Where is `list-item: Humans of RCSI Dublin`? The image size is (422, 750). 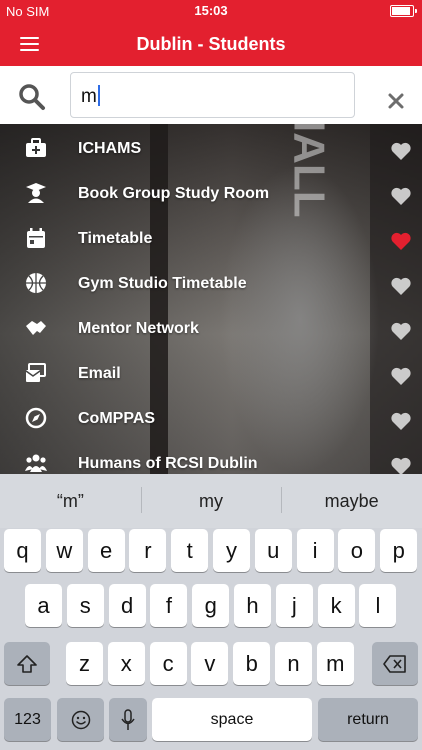 list-item: Humans of RCSI Dublin is located at coordinates (211, 456).